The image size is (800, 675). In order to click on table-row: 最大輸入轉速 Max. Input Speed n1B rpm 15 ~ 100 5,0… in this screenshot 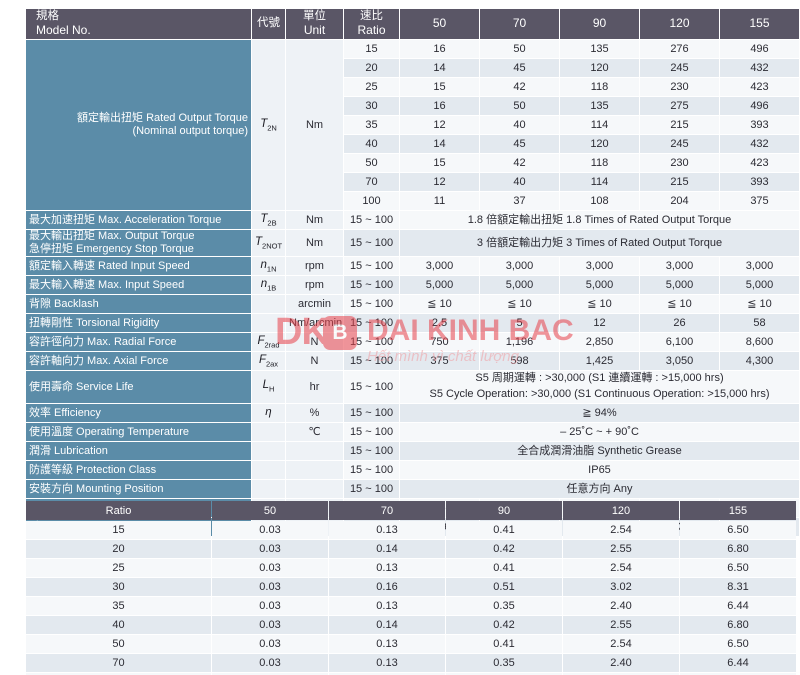, I will do `click(412, 285)`.